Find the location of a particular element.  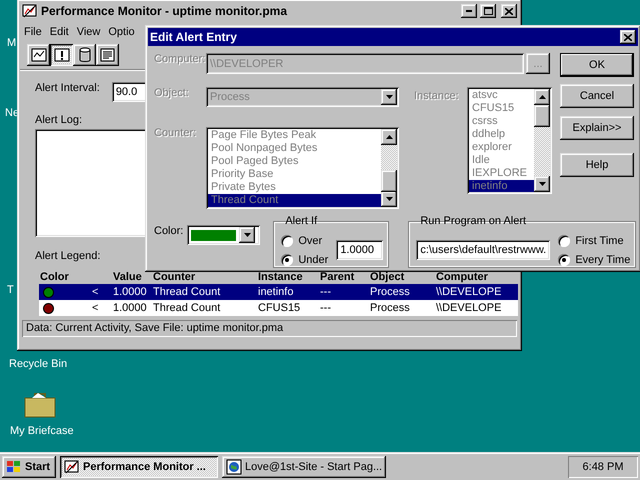

column-header: Parent is located at coordinates (337, 277).